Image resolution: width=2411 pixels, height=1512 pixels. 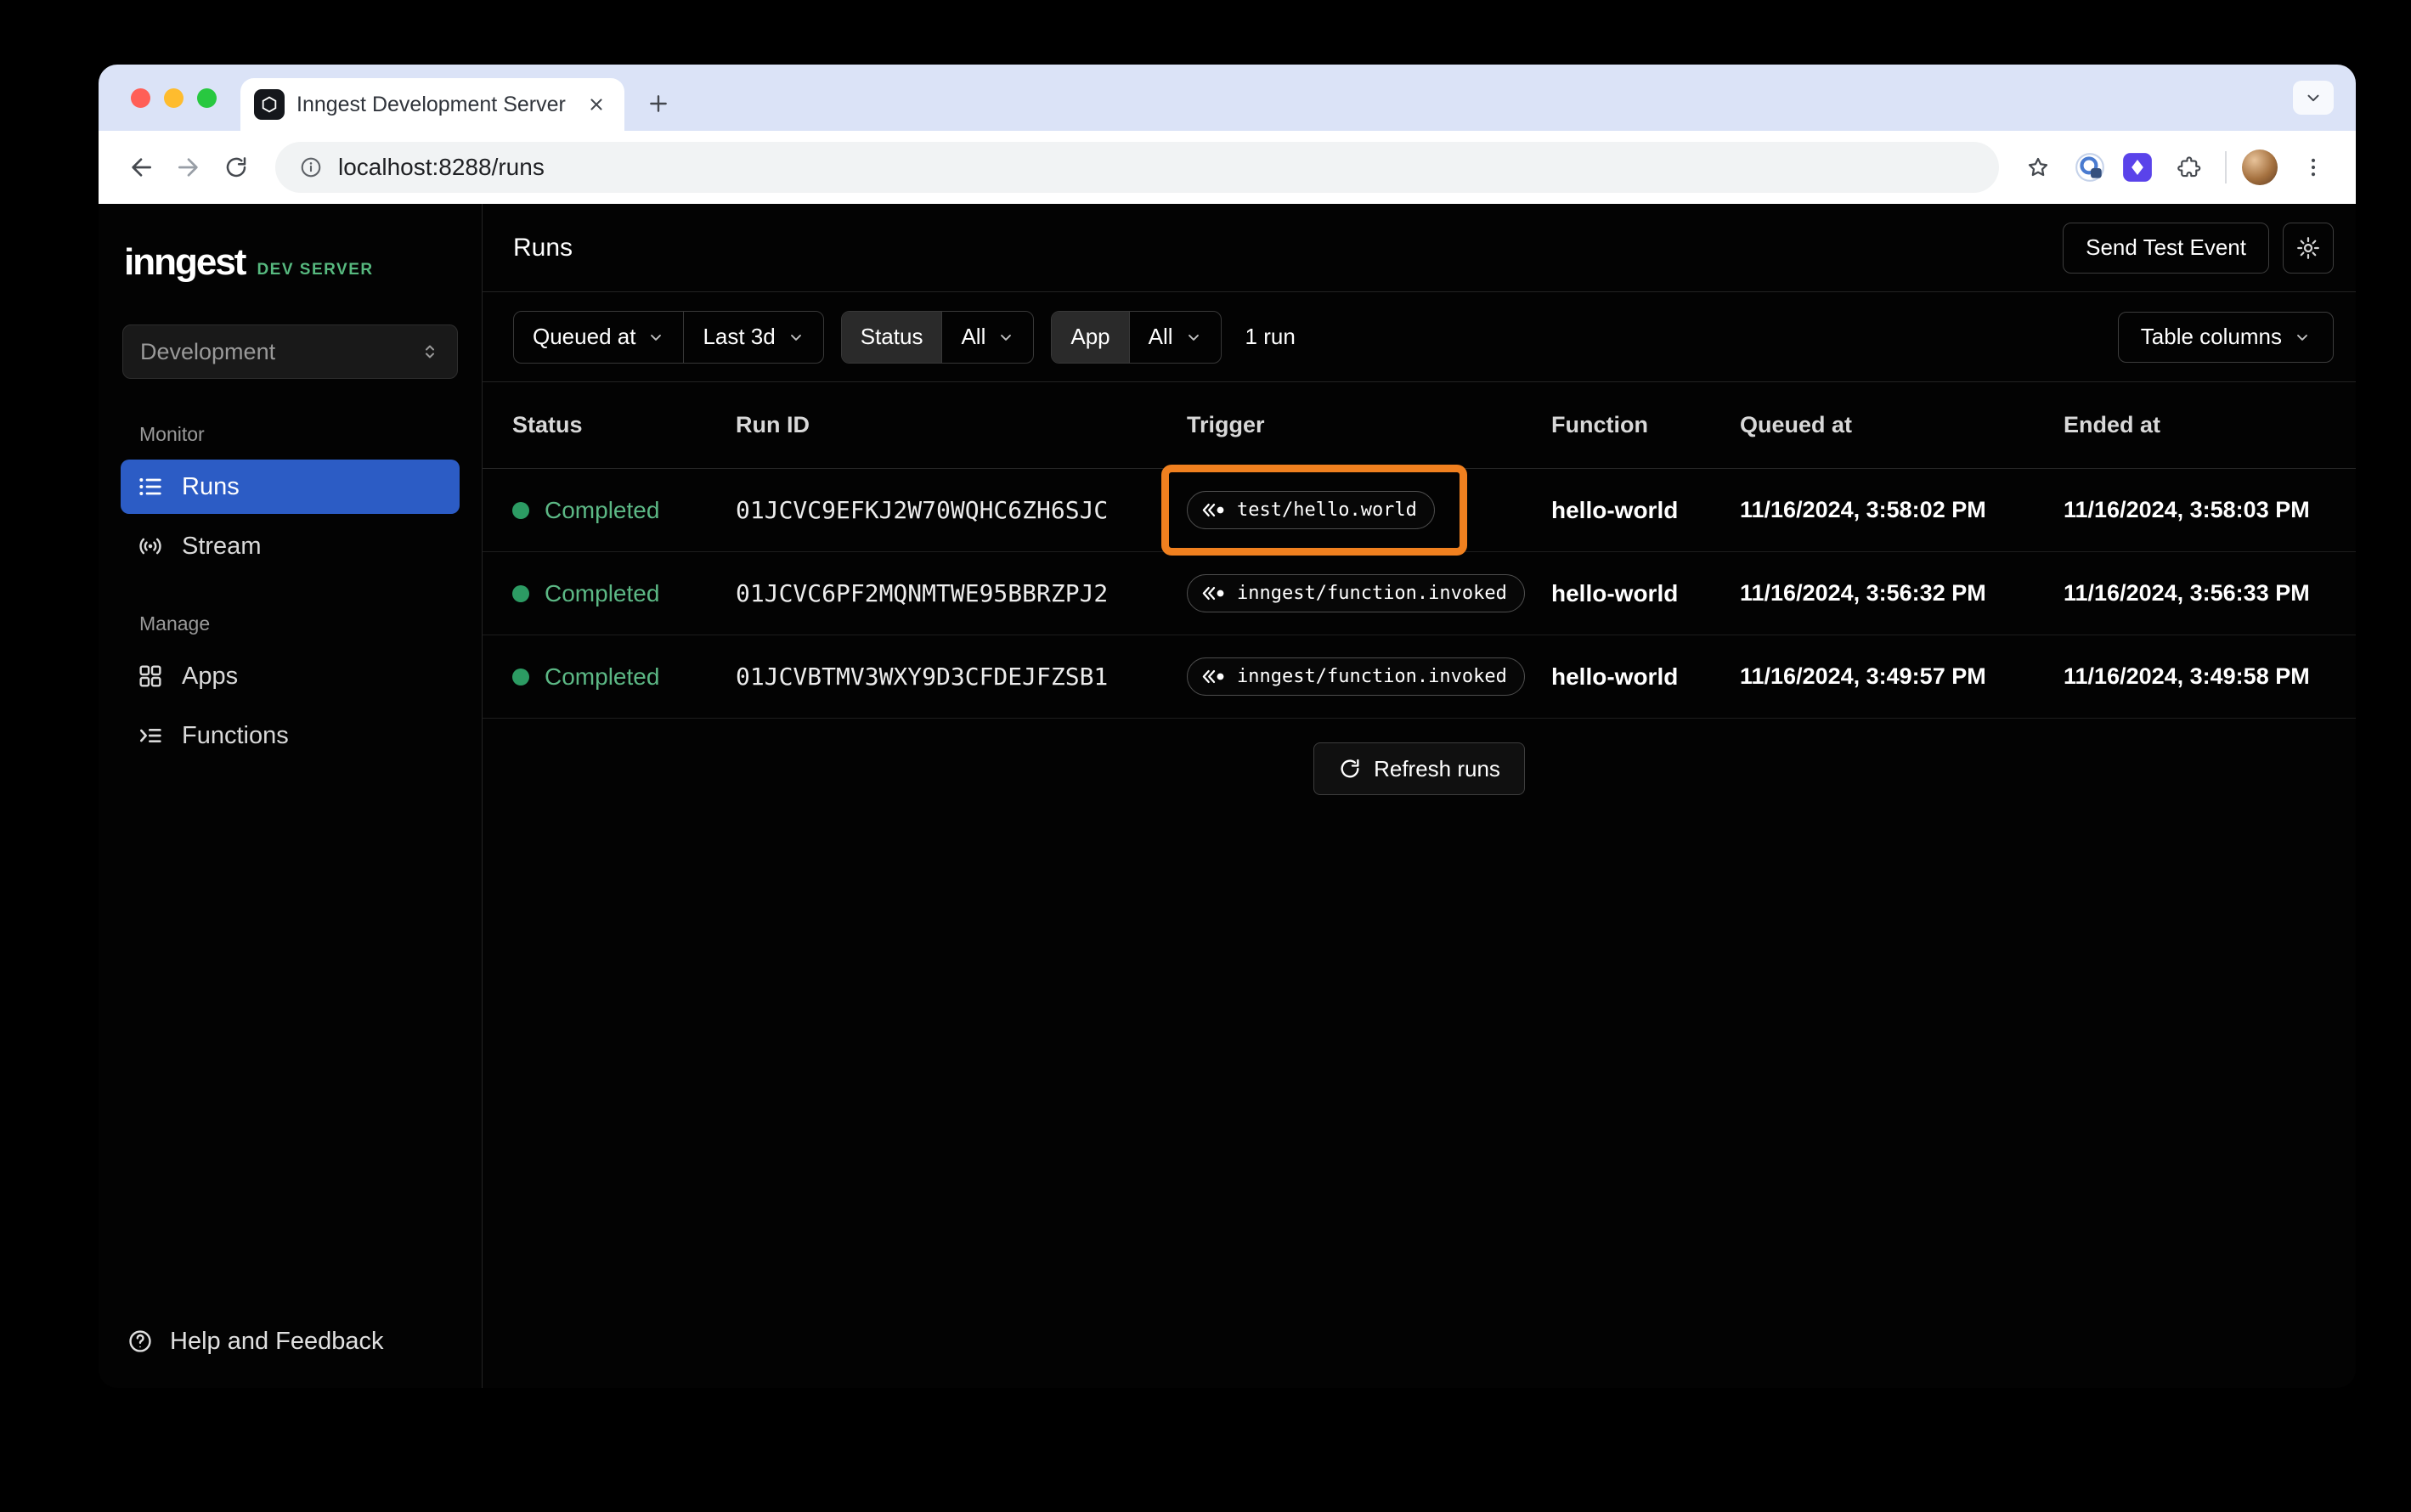 I want to click on trigger-event-name: inngest/function.invoked, so click(x=1372, y=676).